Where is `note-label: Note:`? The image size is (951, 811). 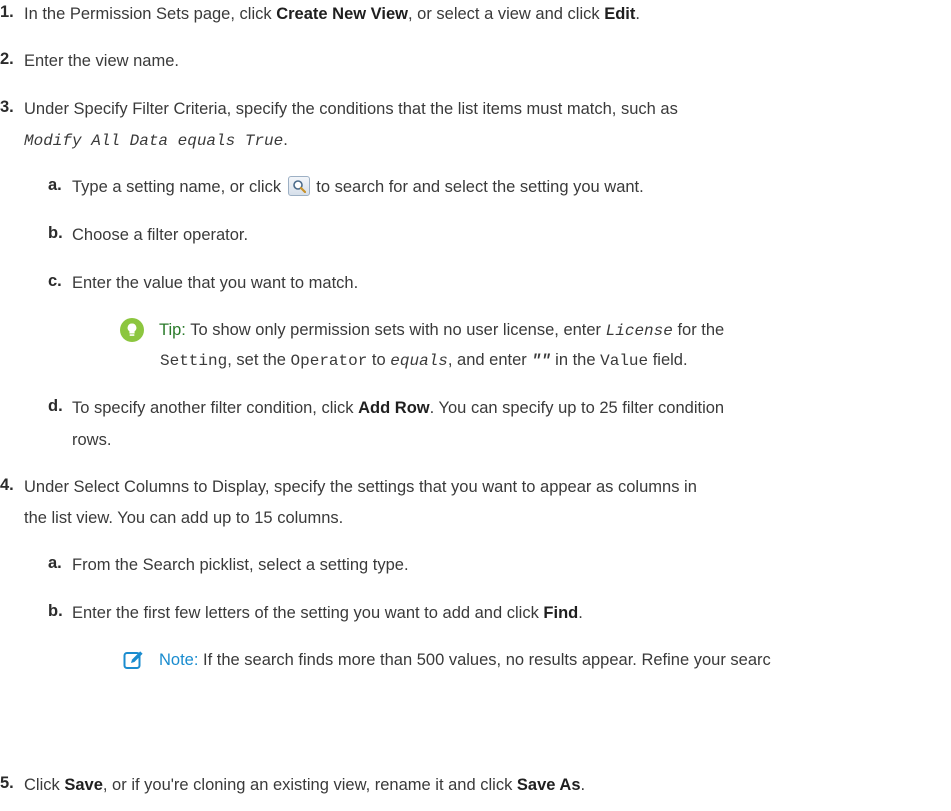 note-label: Note: is located at coordinates (179, 660).